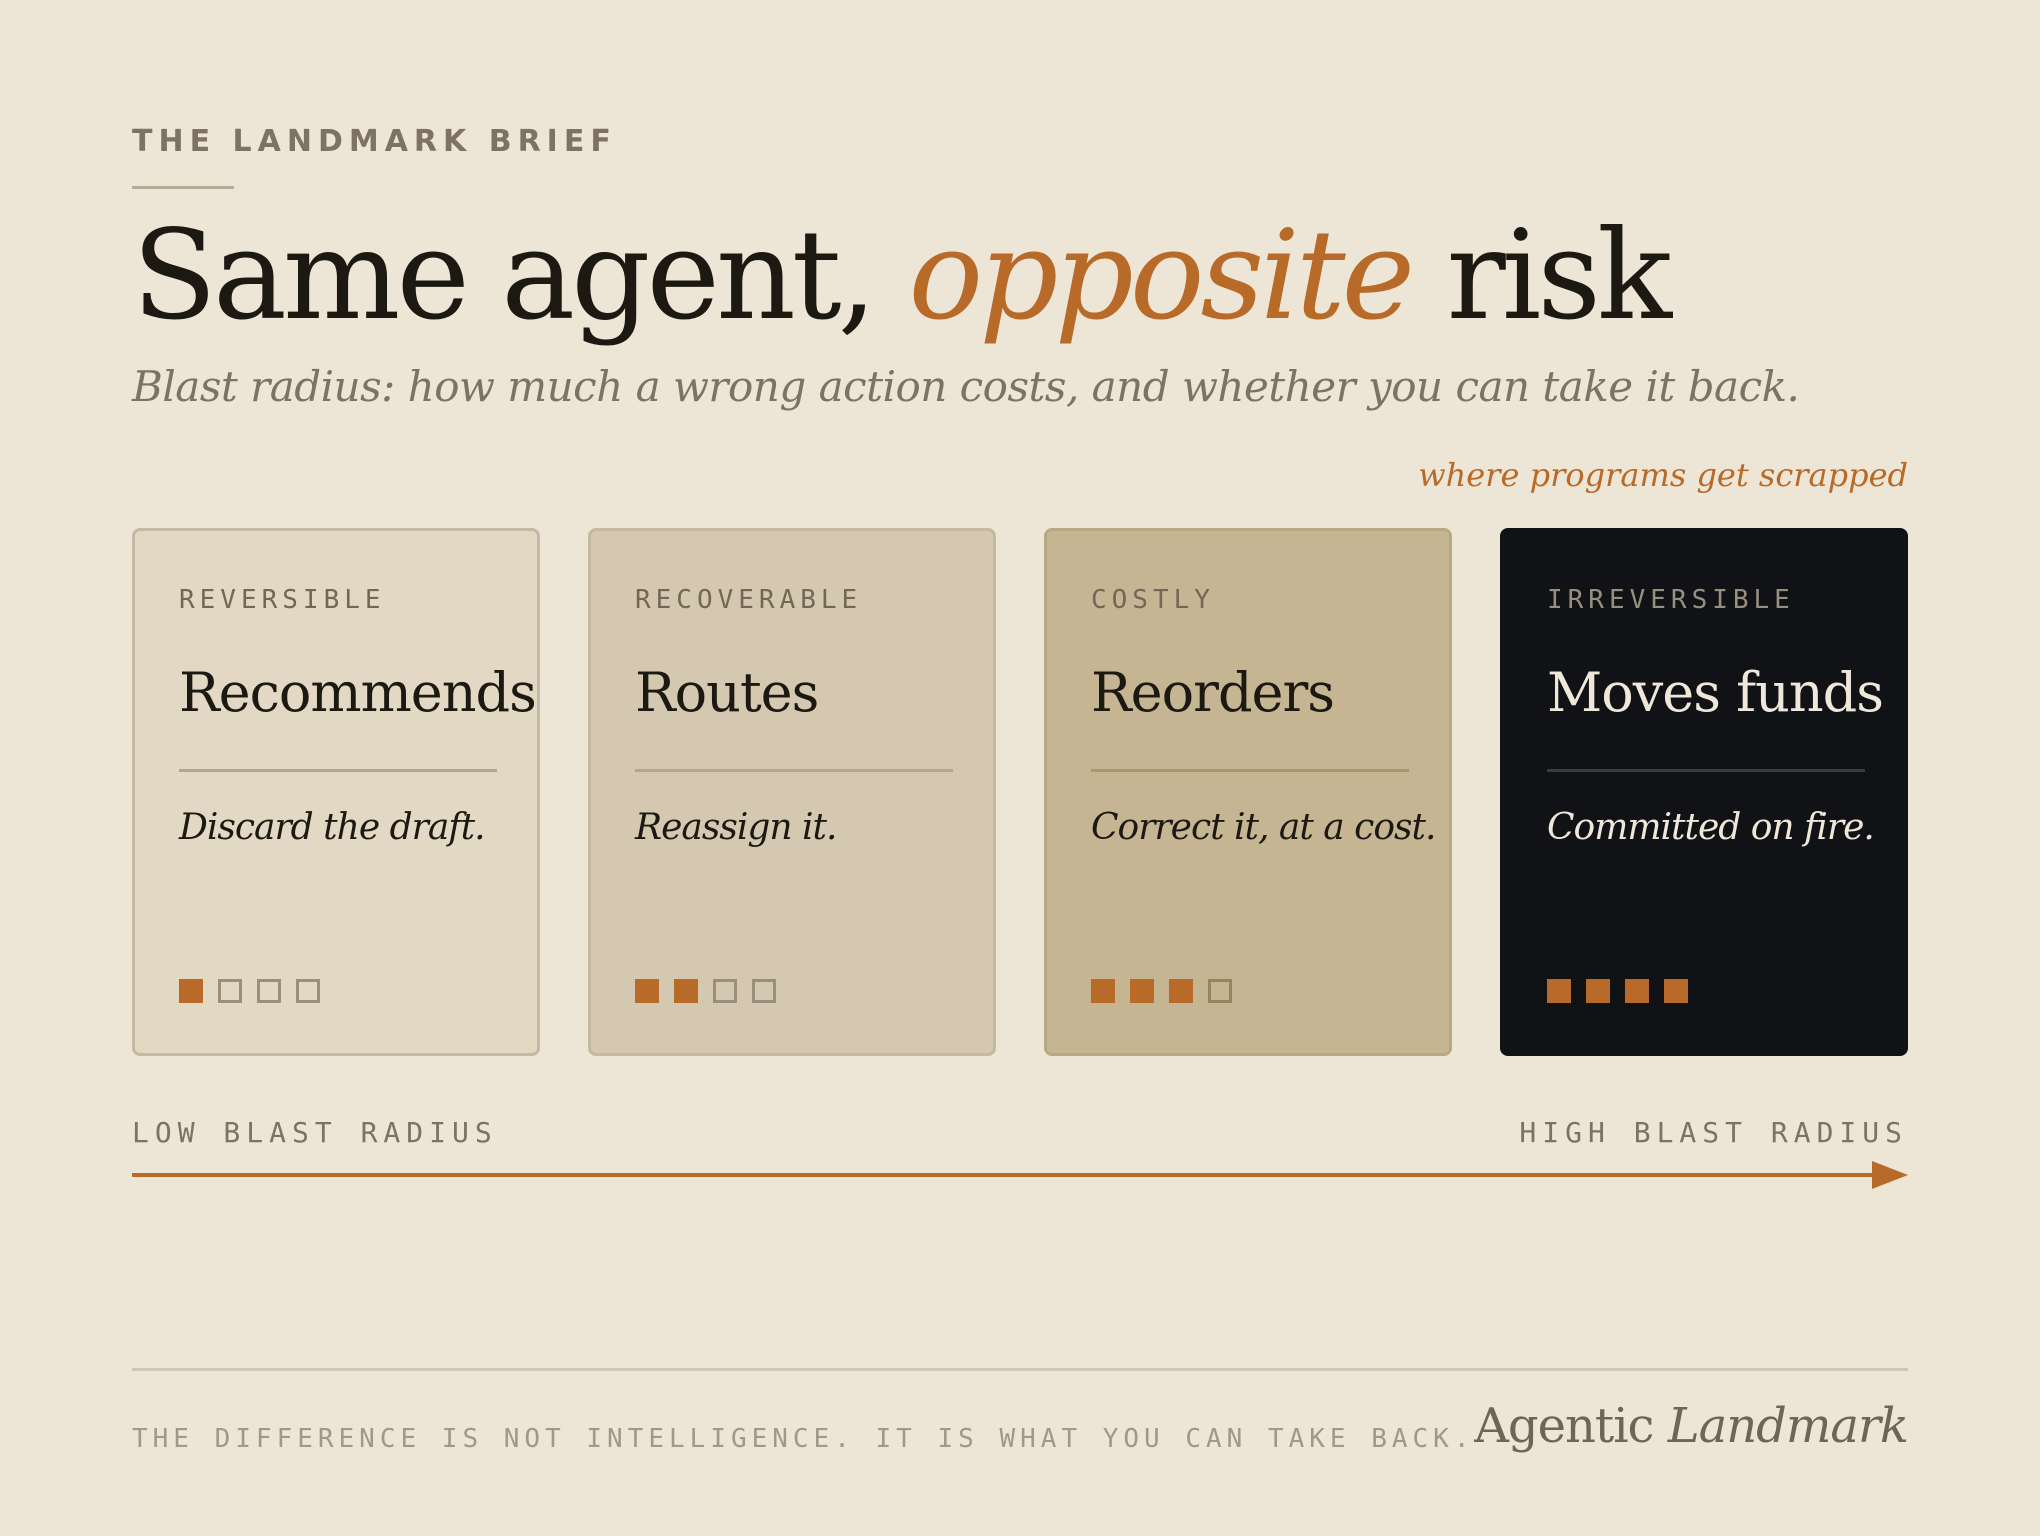  Describe the element at coordinates (736, 827) in the screenshot. I see `card-remedy: Reassign it.` at that location.